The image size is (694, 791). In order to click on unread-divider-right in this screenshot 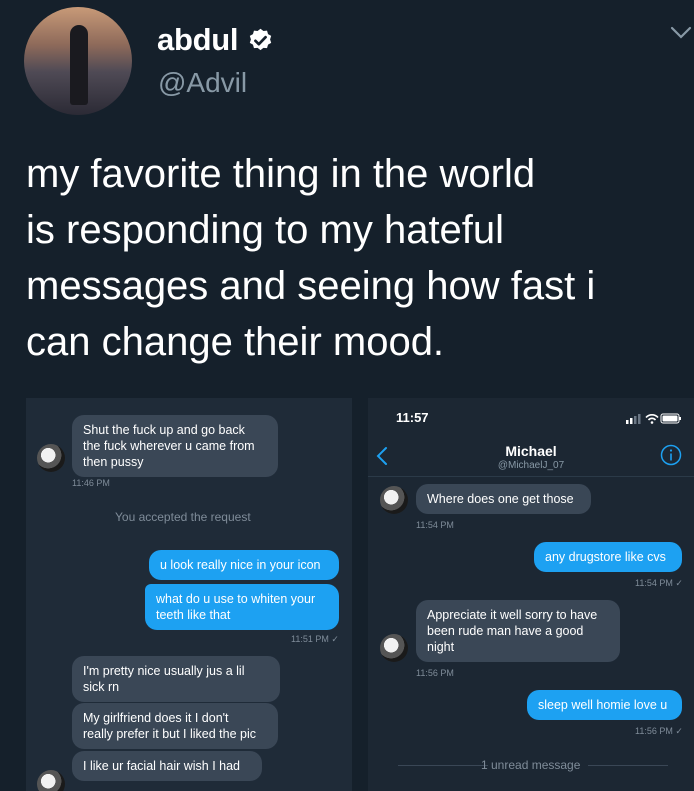, I will do `click(628, 765)`.